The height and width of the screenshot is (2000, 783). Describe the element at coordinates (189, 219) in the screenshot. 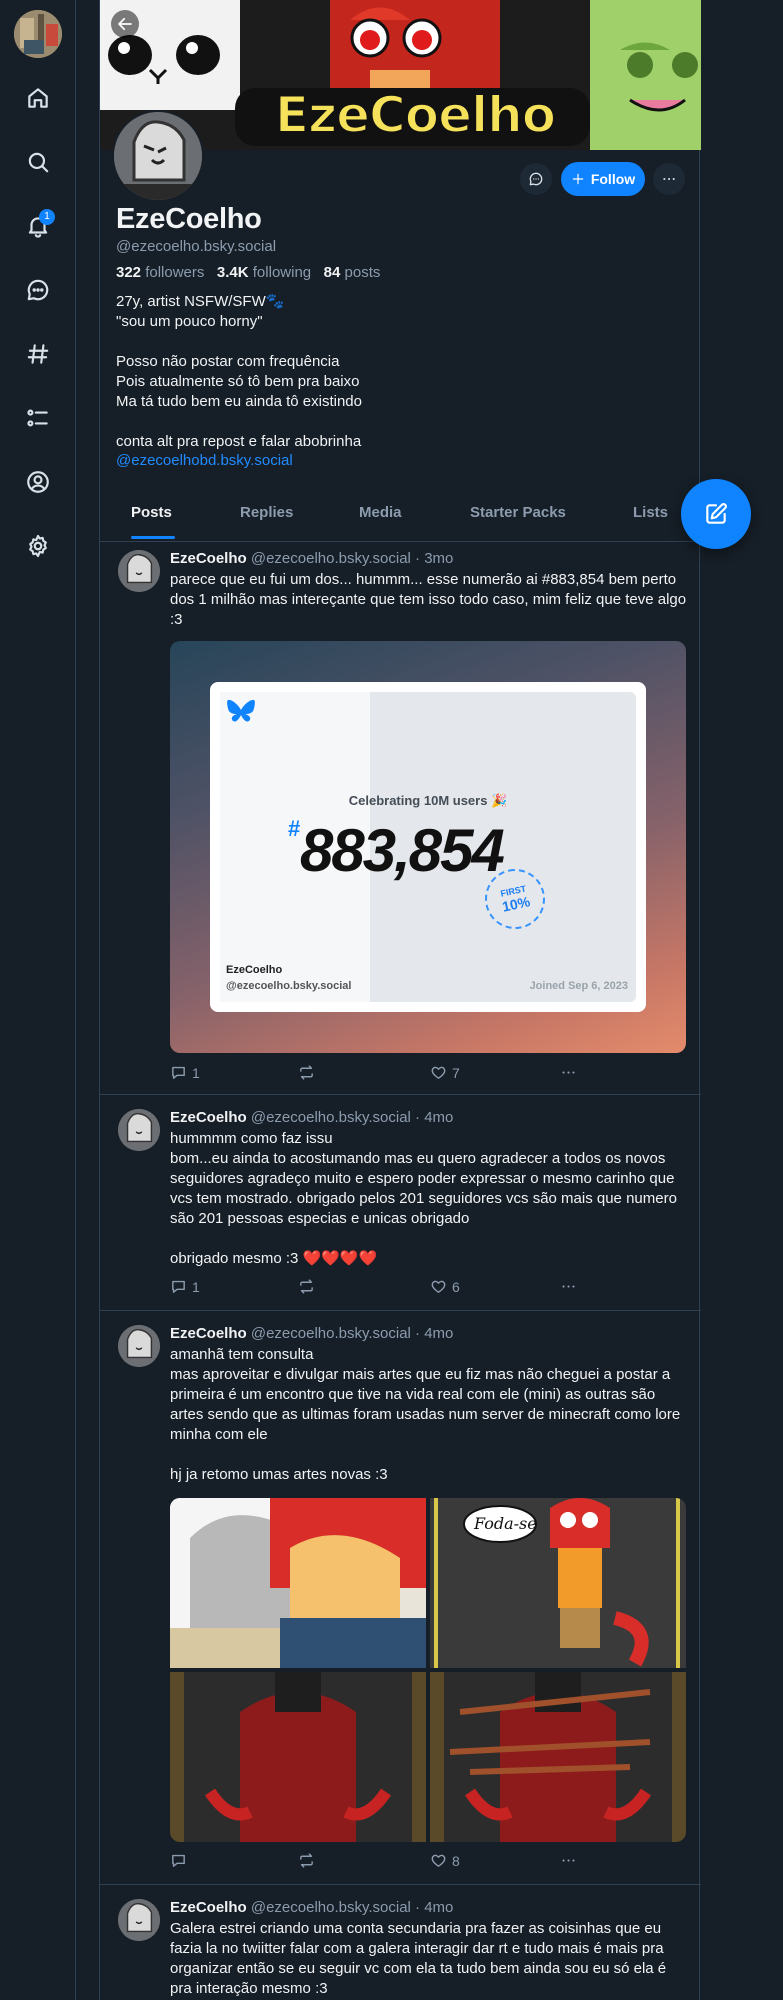

I see `display-name: EzeCoelho` at that location.